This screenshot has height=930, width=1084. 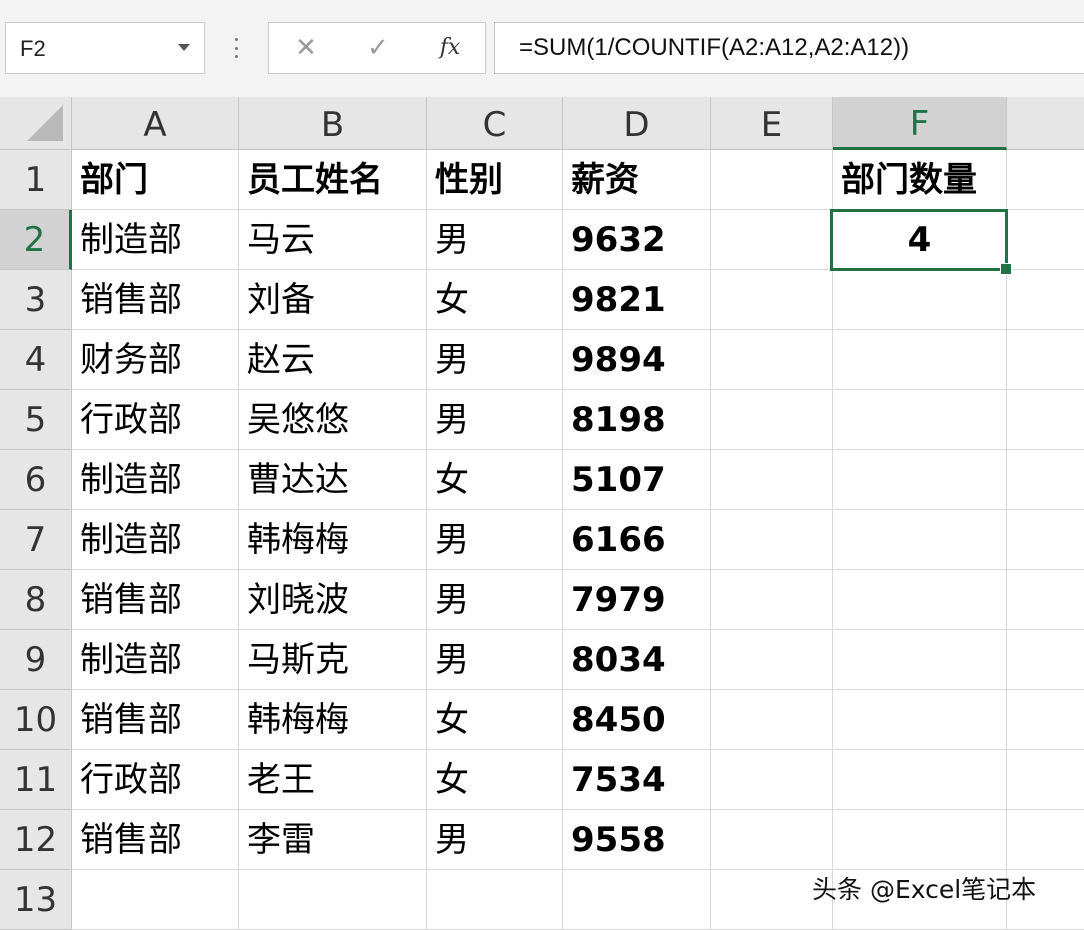 What do you see at coordinates (155, 180) in the screenshot?
I see `cell-a1: 部门` at bounding box center [155, 180].